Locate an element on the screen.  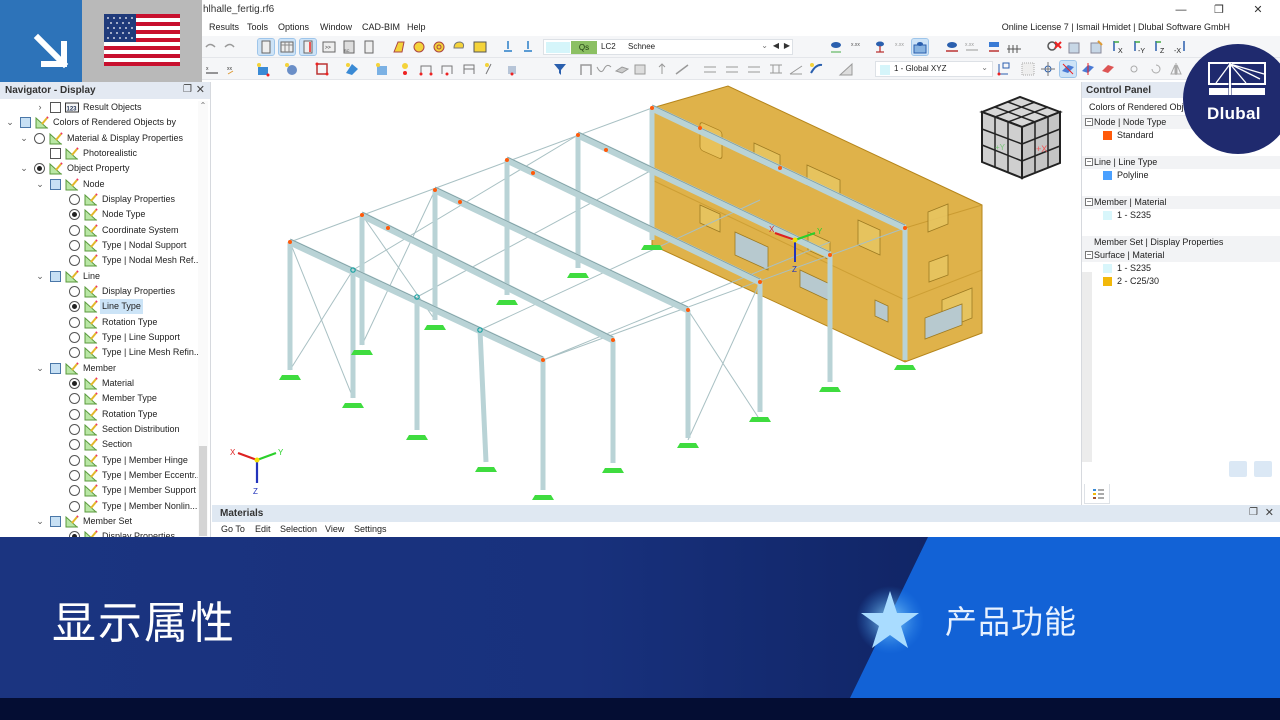
next-load-case-icon: ▶ is located at coordinates (787, 45).